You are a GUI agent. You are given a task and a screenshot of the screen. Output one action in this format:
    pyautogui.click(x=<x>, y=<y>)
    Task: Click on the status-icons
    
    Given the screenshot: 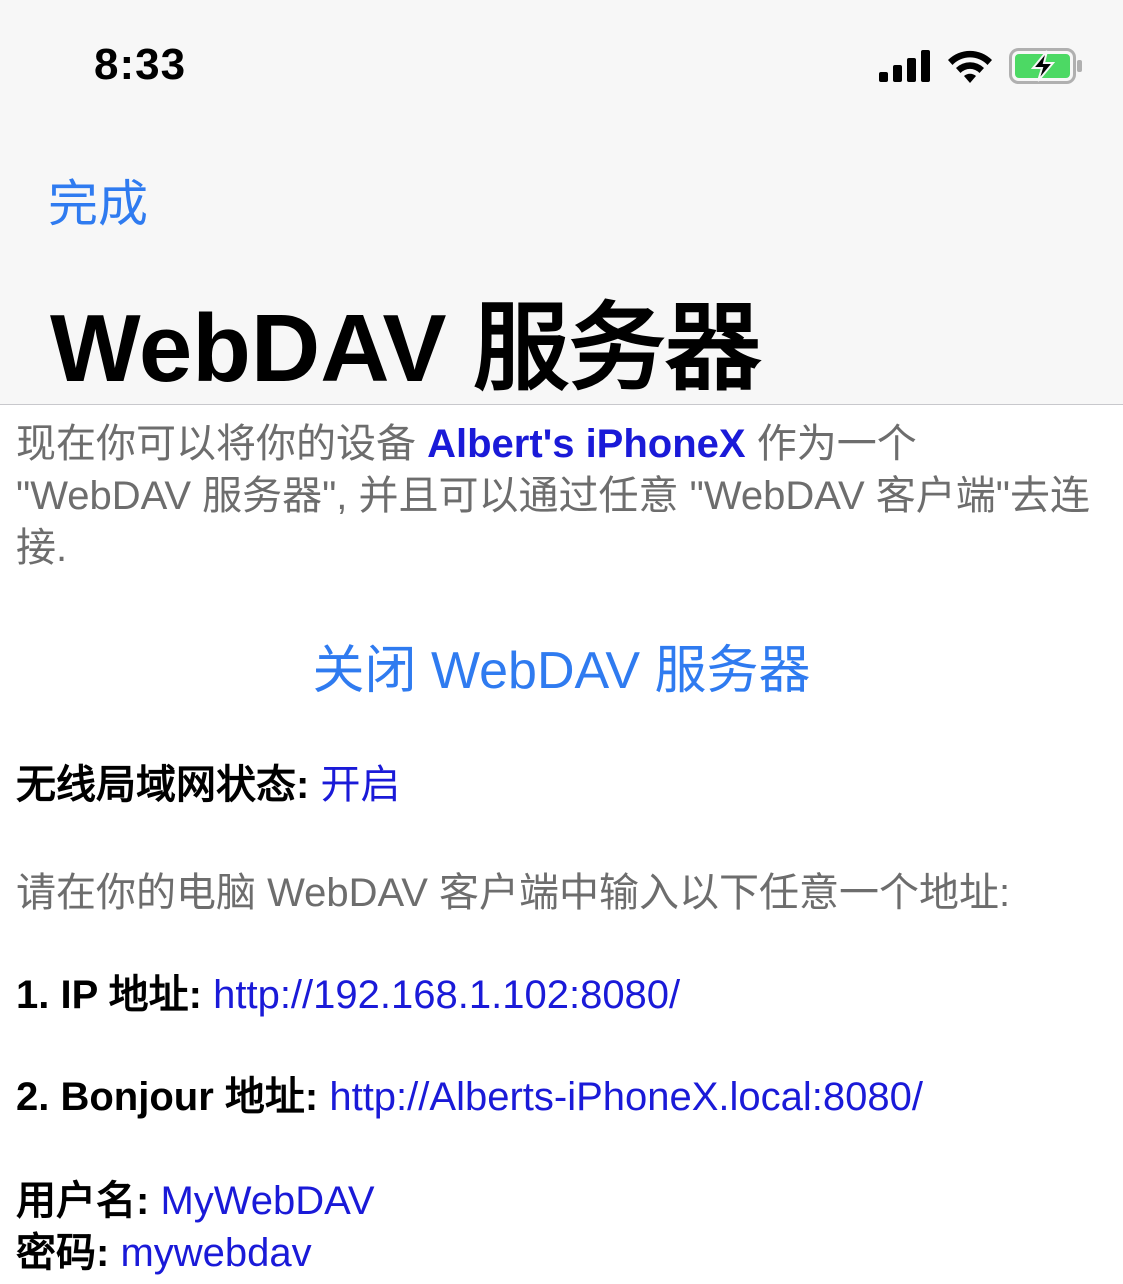 What is the action you would take?
    pyautogui.click(x=981, y=66)
    